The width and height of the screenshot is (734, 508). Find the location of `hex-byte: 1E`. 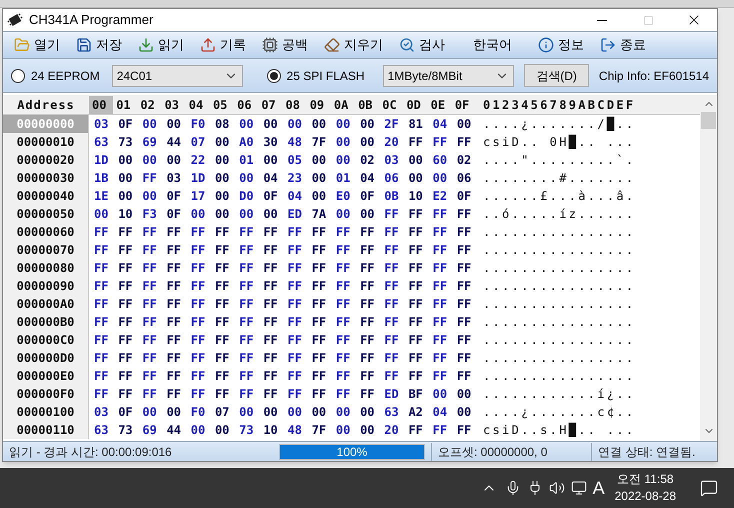

hex-byte: 1E is located at coordinates (101, 196).